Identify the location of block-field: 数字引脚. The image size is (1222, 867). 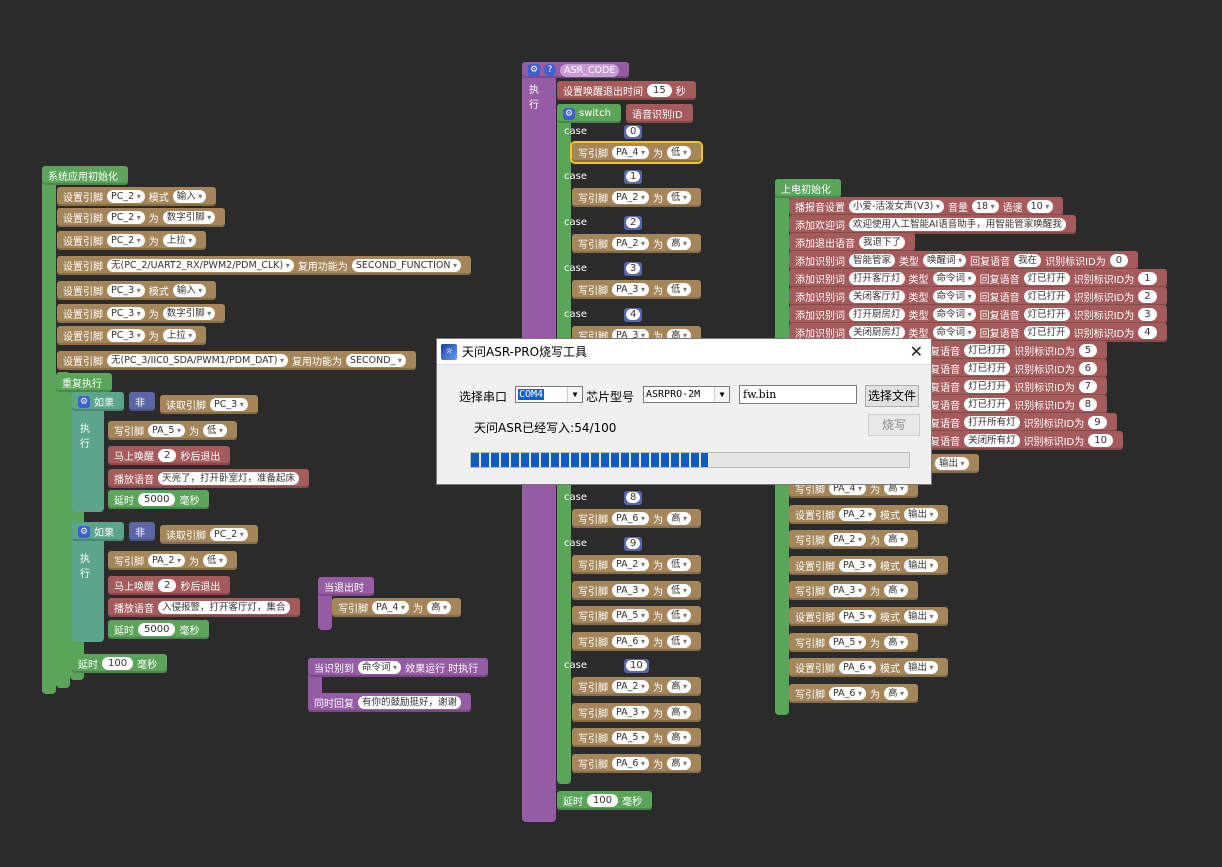
(189, 217).